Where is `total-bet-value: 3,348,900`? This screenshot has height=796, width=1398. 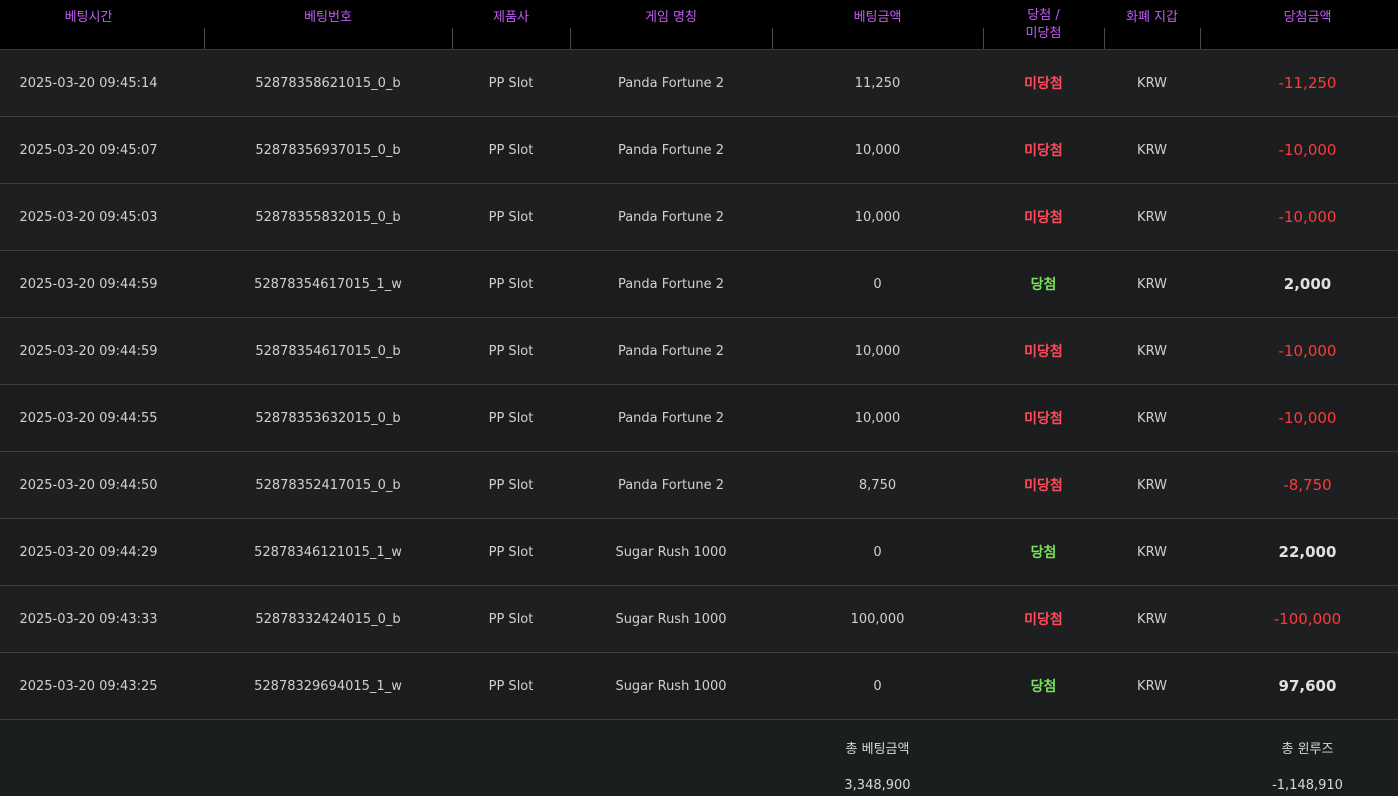 total-bet-value: 3,348,900 is located at coordinates (877, 785).